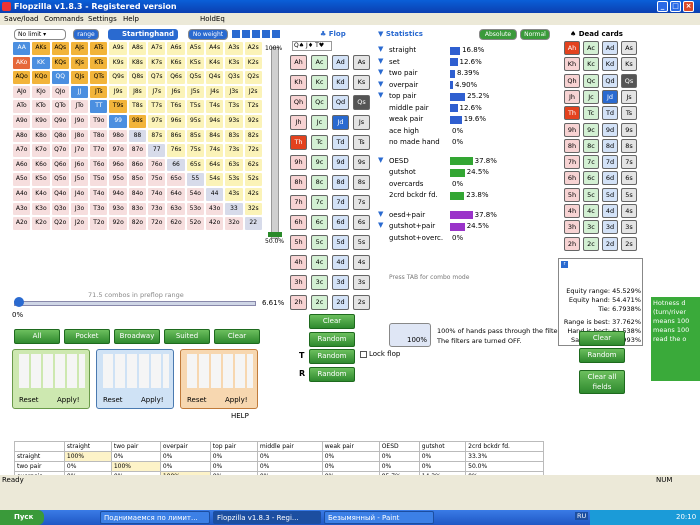  I want to click on flop-card: 4d, so click(340, 262).